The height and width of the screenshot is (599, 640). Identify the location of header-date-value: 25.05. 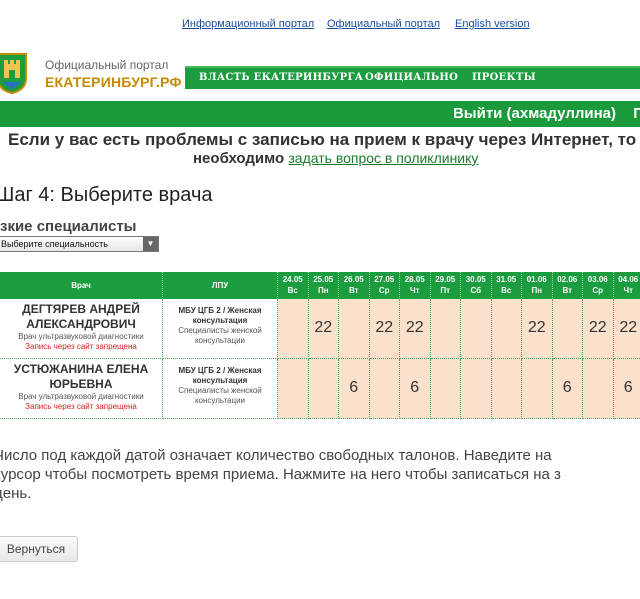
(323, 279).